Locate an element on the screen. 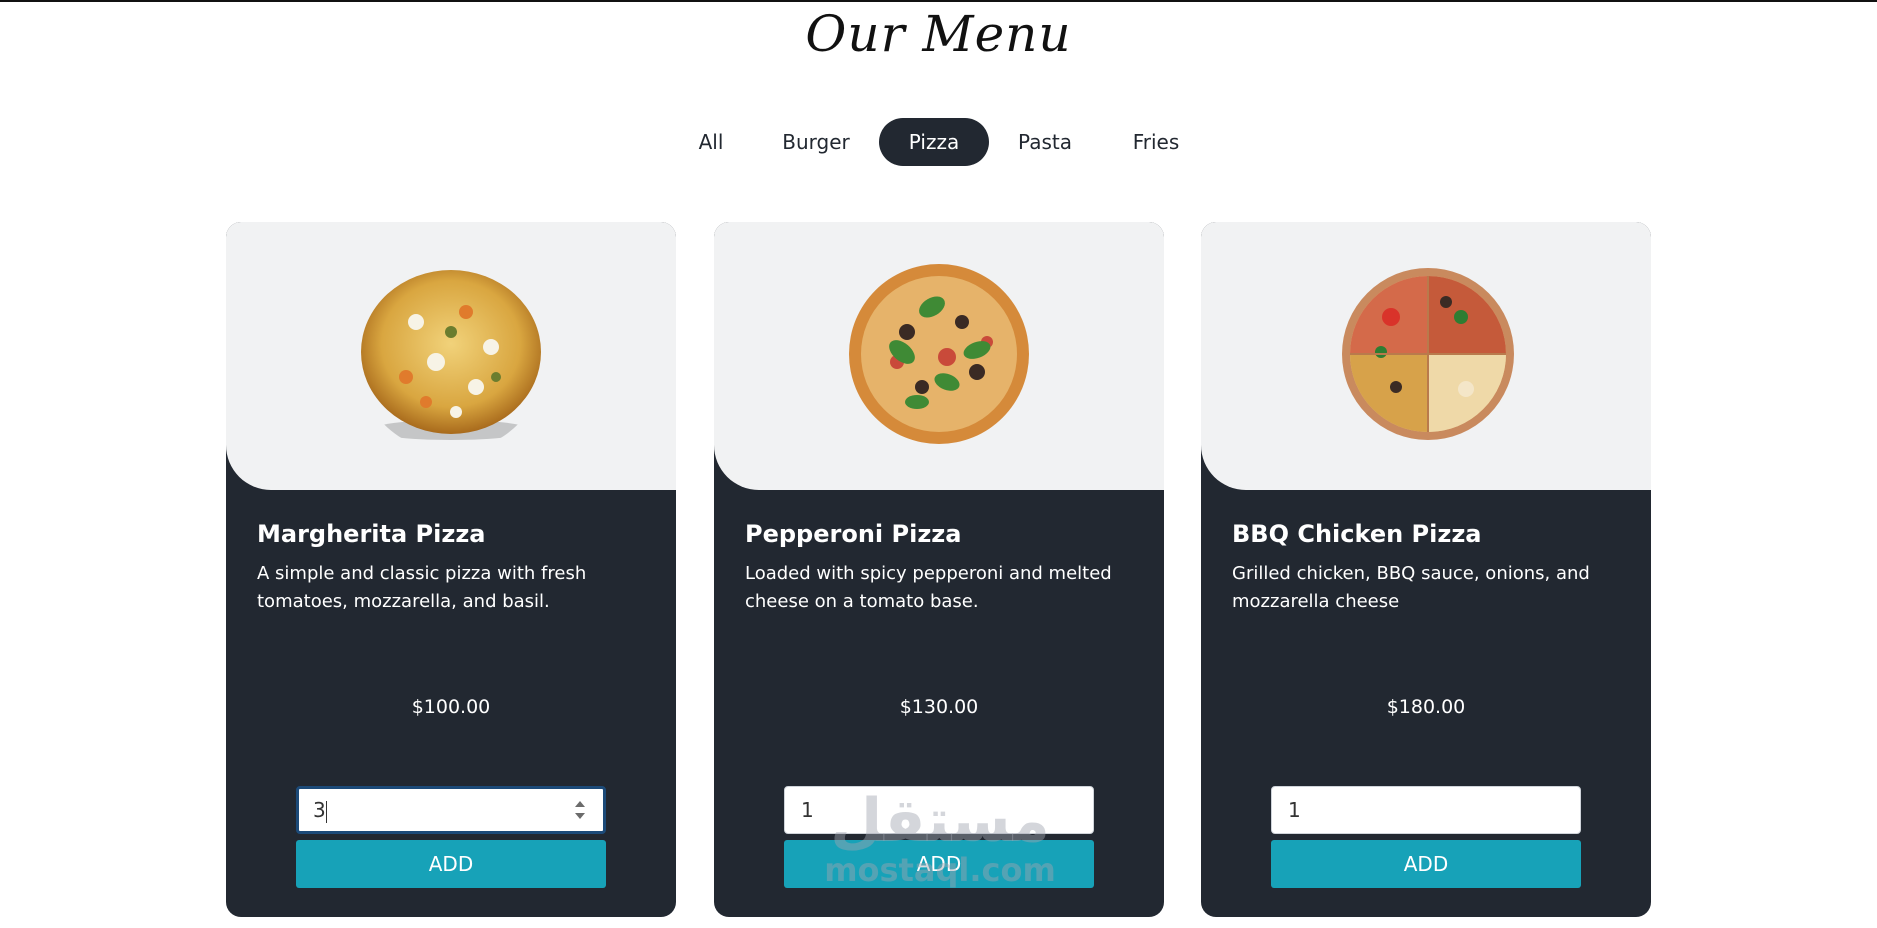  filter-all: All is located at coordinates (711, 142).